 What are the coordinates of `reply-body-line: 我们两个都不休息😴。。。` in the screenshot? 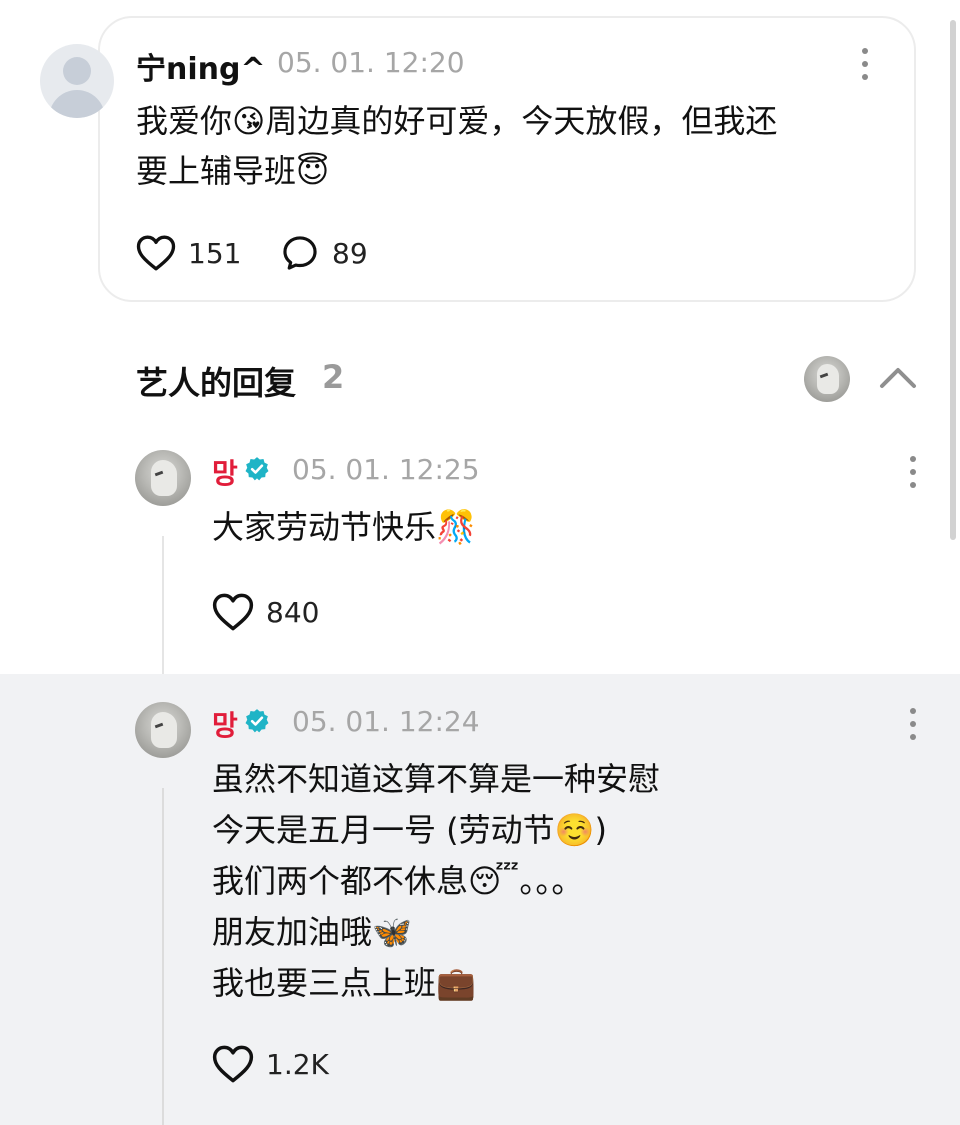 It's located at (398, 881).